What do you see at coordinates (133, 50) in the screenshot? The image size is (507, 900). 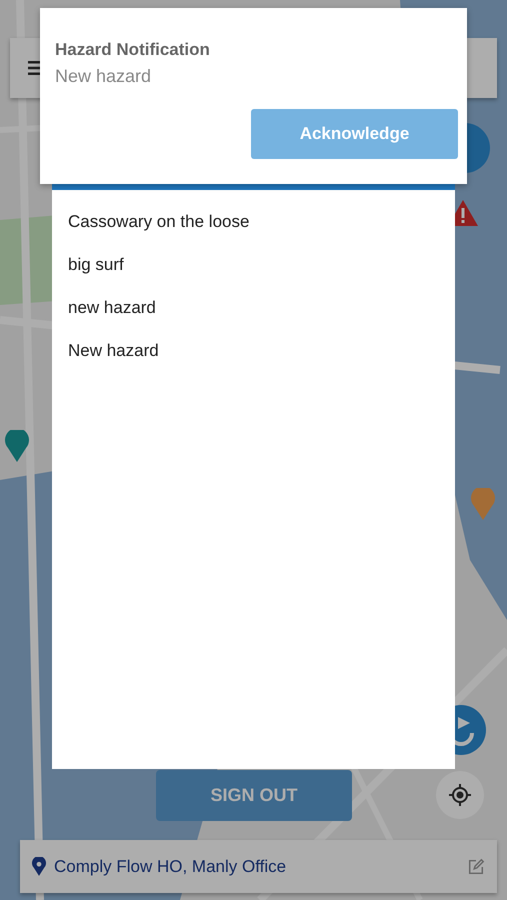 I see `dialog-title: Hazard Notification` at bounding box center [133, 50].